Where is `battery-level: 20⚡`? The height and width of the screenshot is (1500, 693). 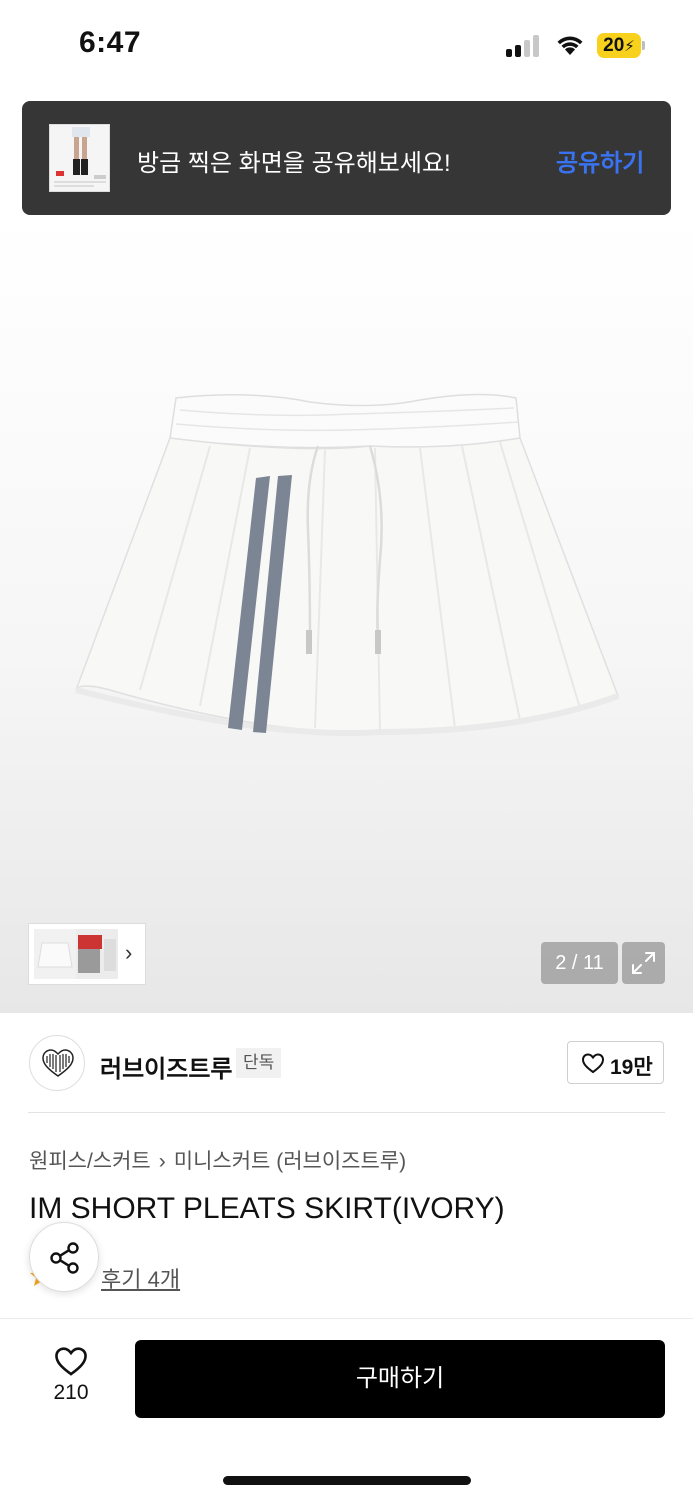
battery-level: 20⚡ is located at coordinates (619, 45).